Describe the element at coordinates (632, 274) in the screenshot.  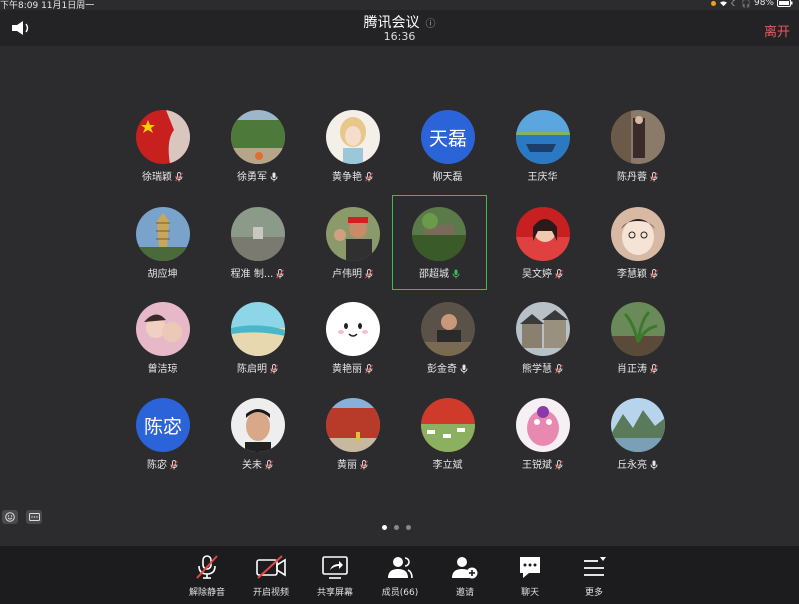
I see `participant-name: 李慧颖` at that location.